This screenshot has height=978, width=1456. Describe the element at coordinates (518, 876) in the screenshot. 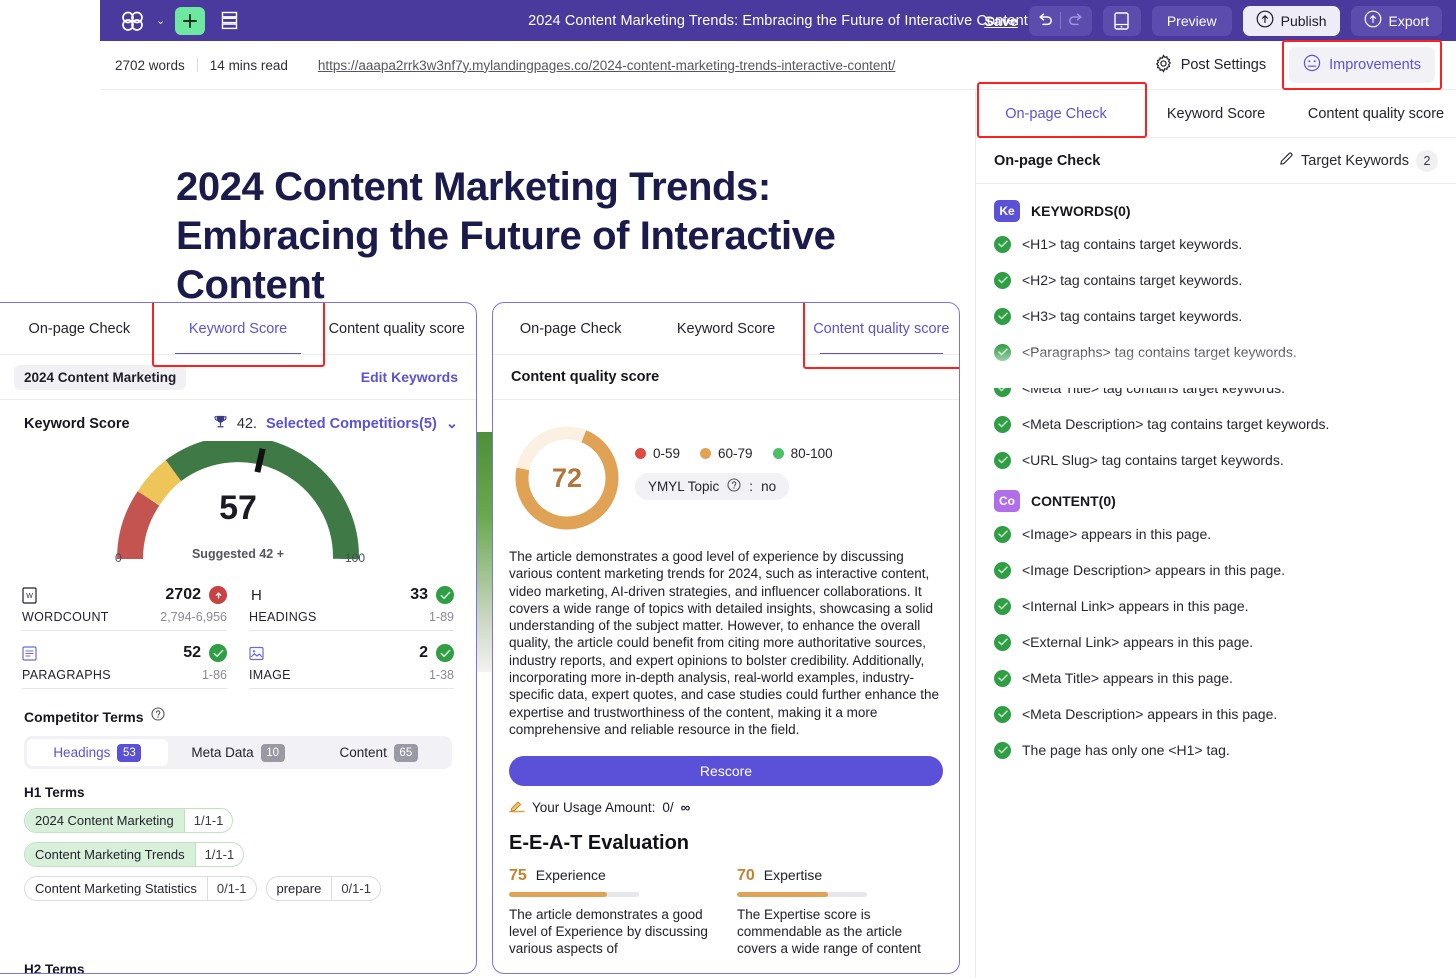

I see `eeat-score: 75` at that location.